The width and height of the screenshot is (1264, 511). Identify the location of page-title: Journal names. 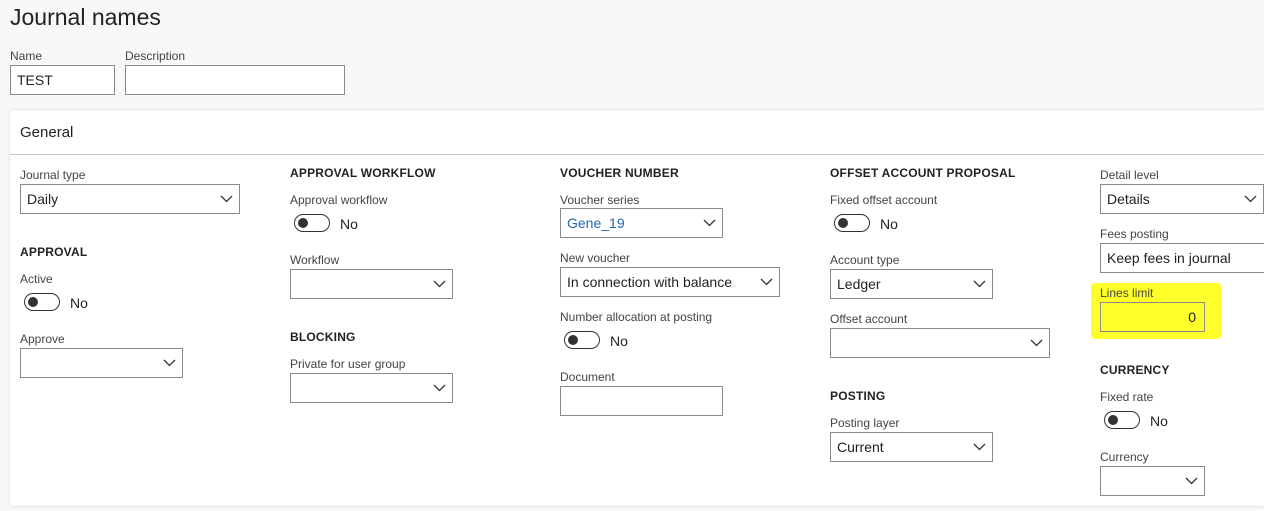
(85, 17).